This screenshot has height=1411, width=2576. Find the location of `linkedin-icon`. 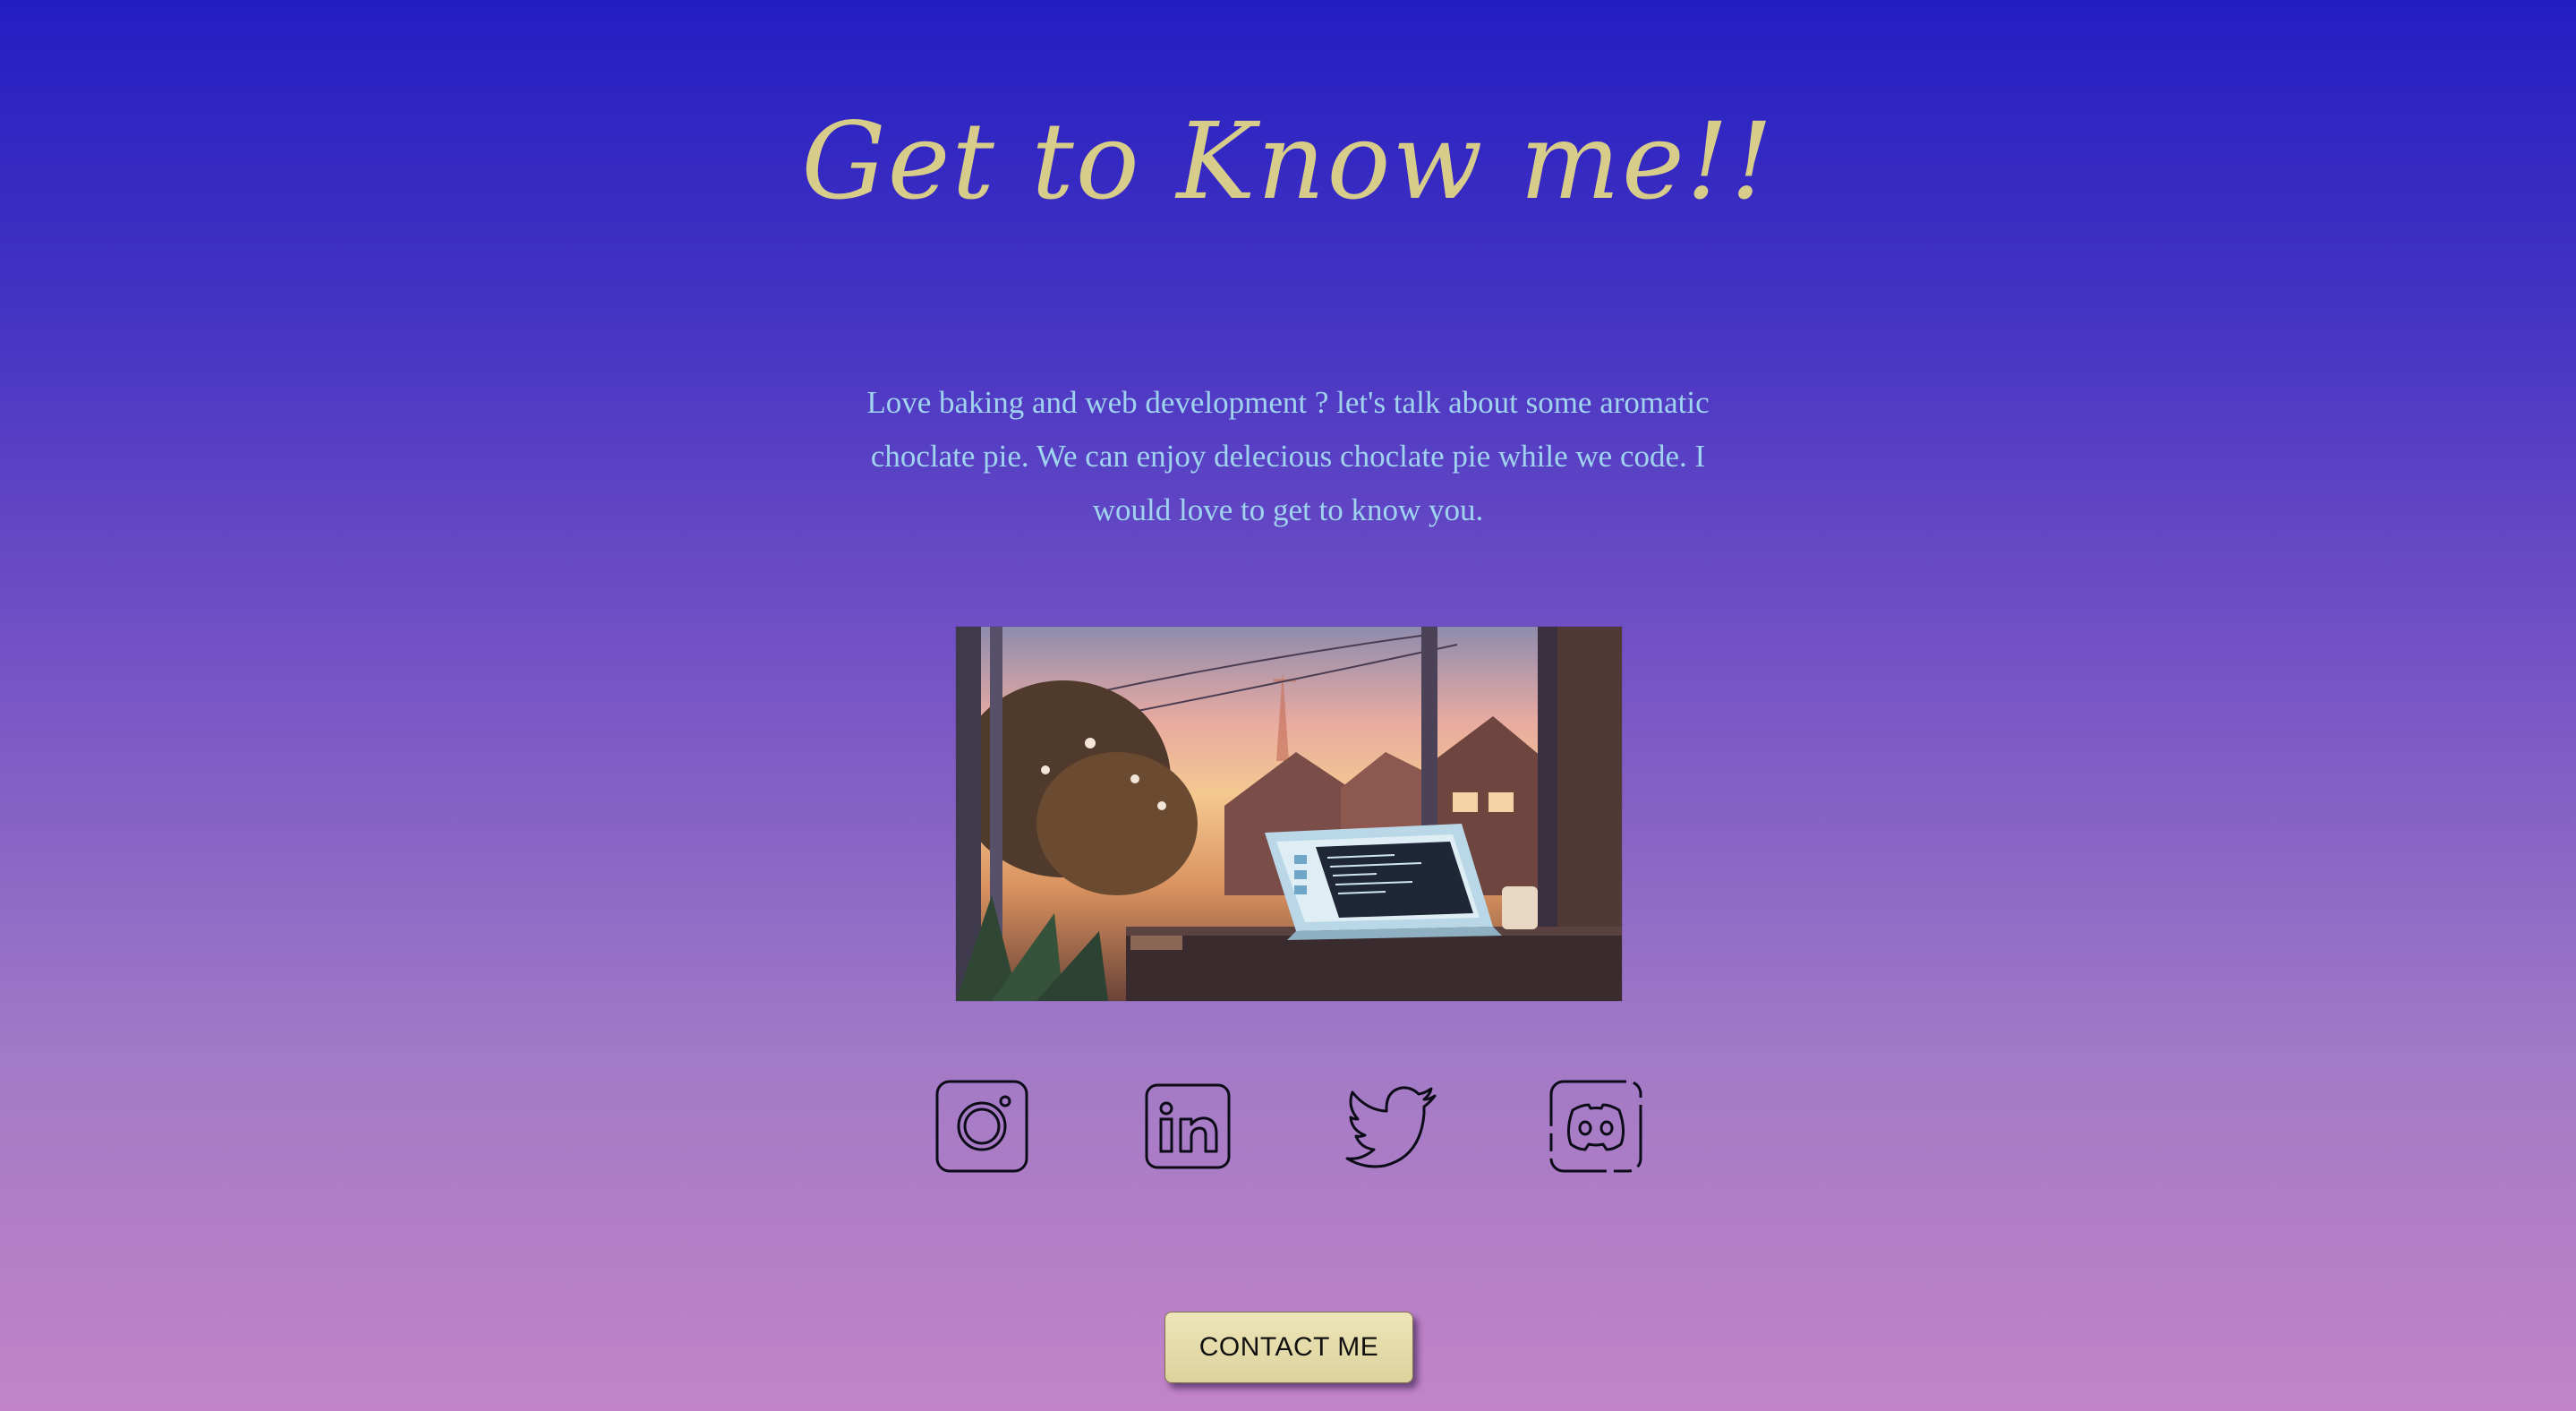

linkedin-icon is located at coordinates (1188, 1126).